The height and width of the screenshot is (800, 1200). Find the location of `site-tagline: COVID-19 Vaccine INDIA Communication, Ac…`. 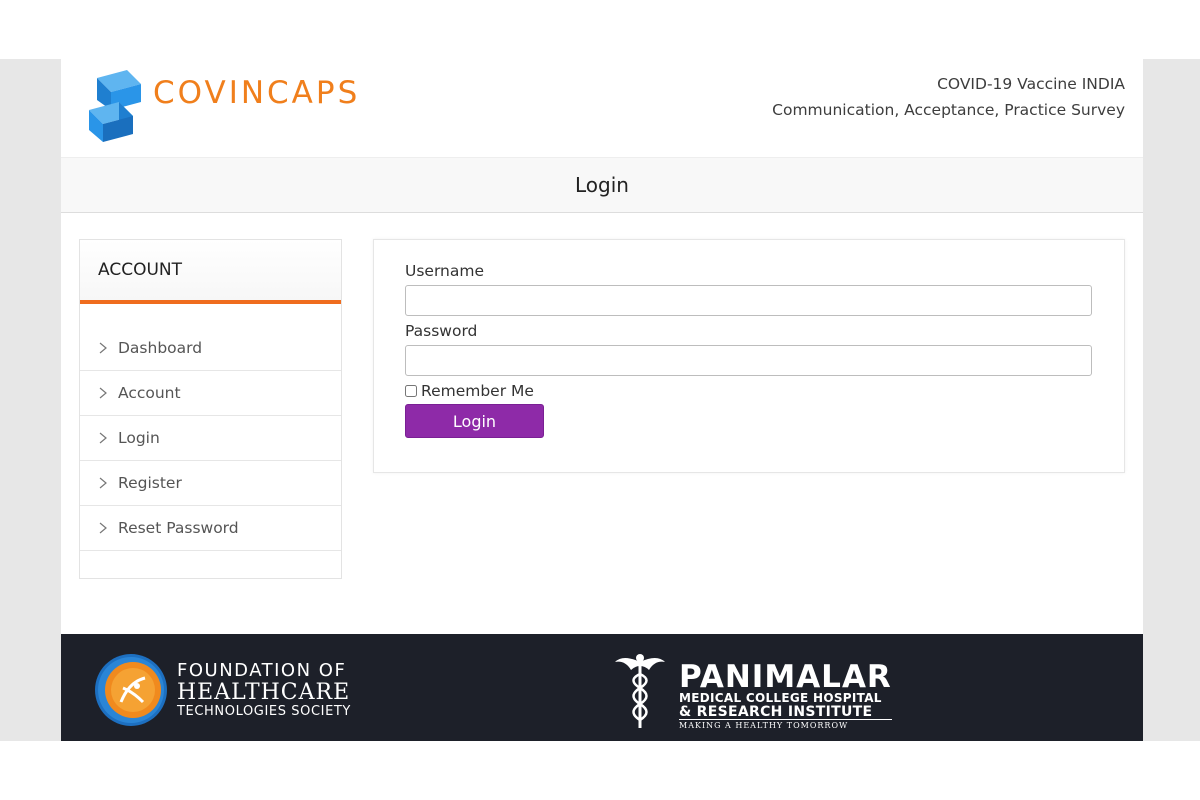

site-tagline: COVID-19 Vaccine INDIA Communication, Ac… is located at coordinates (948, 97).